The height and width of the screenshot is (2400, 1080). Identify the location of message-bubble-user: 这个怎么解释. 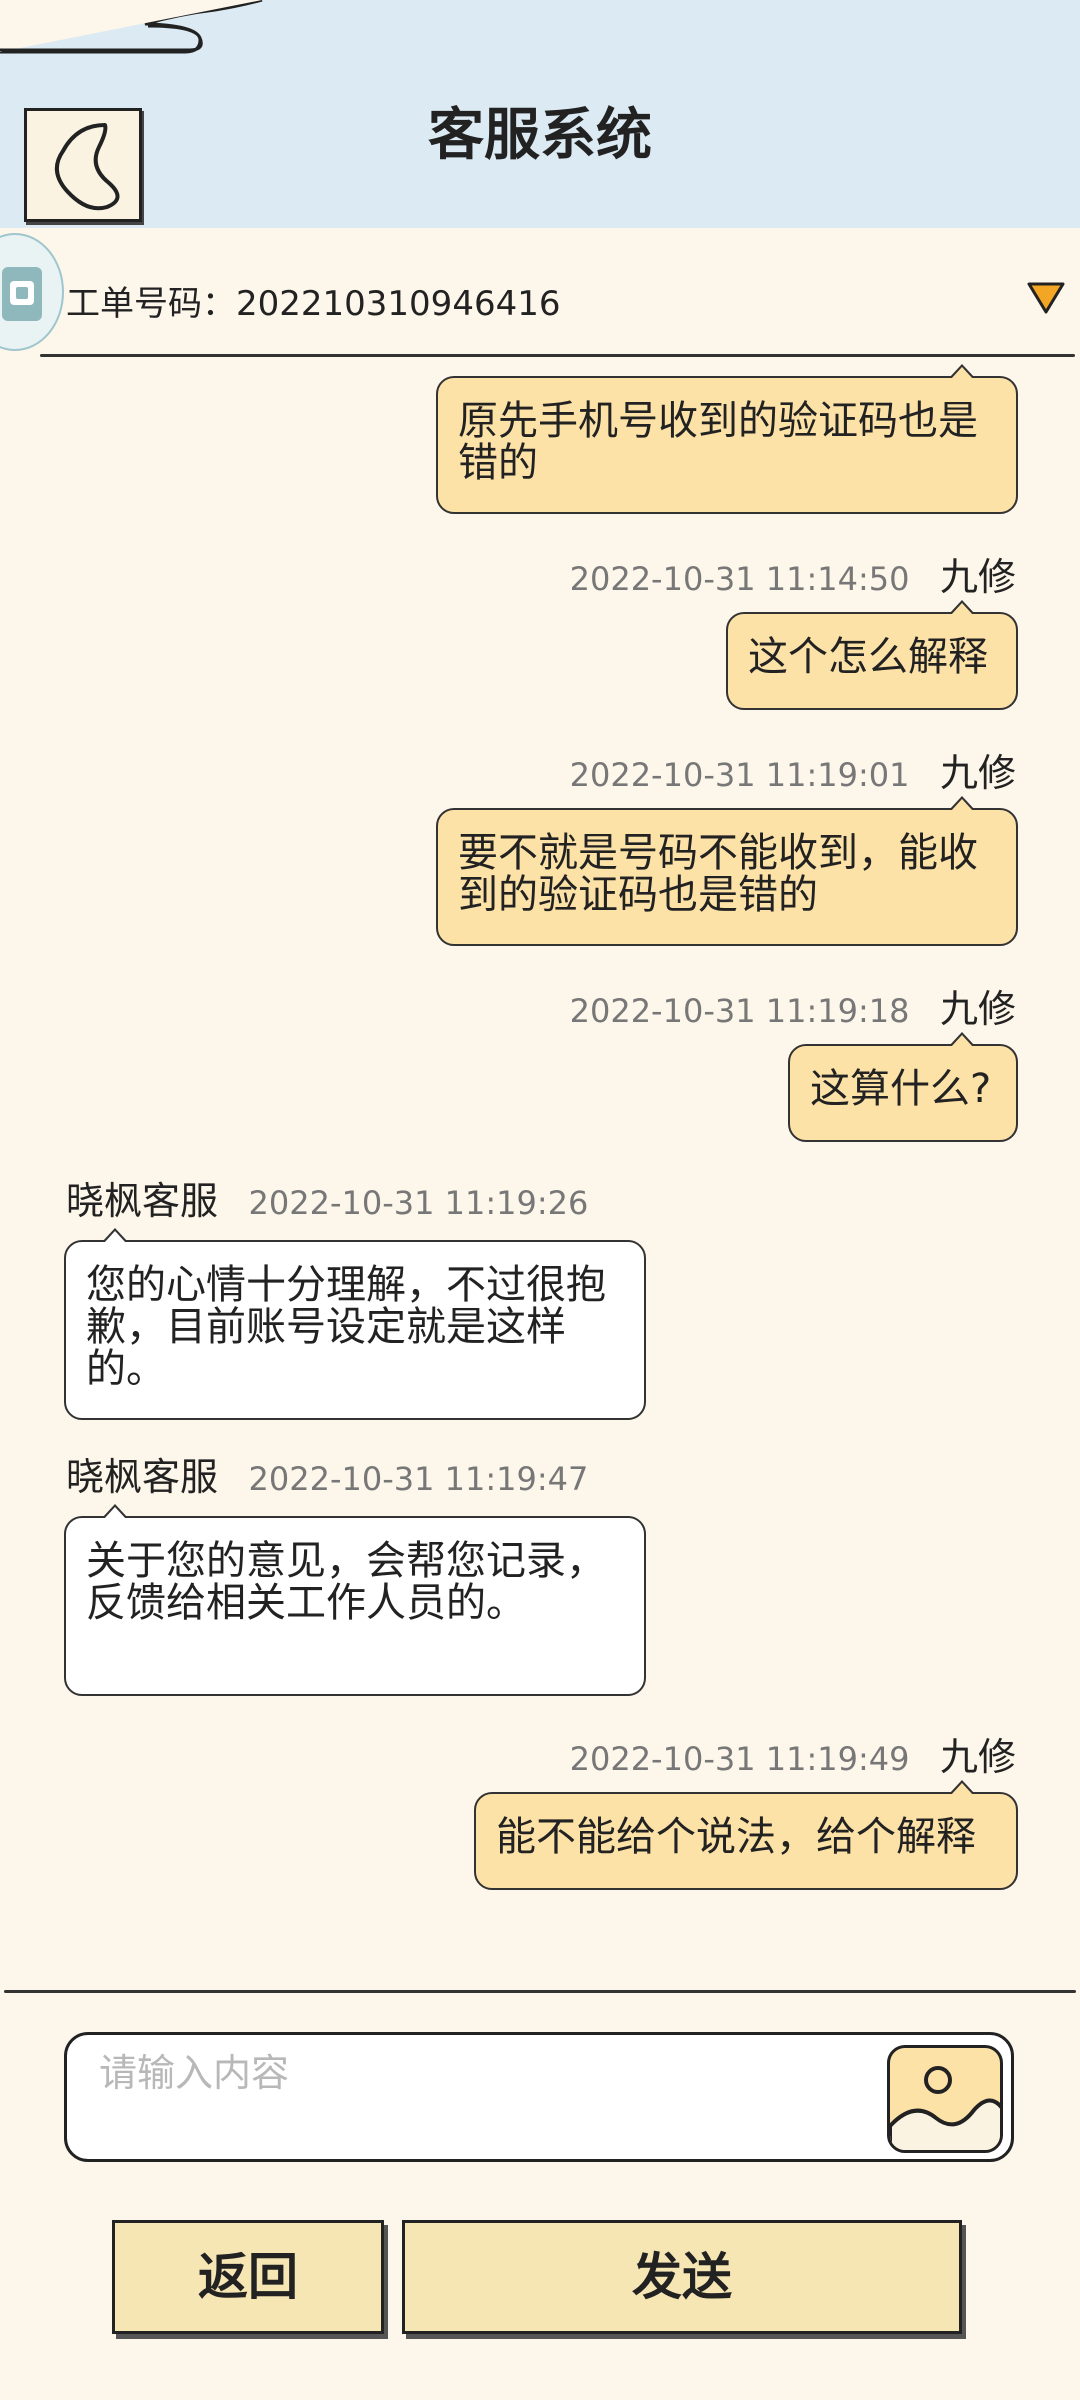
(872, 655).